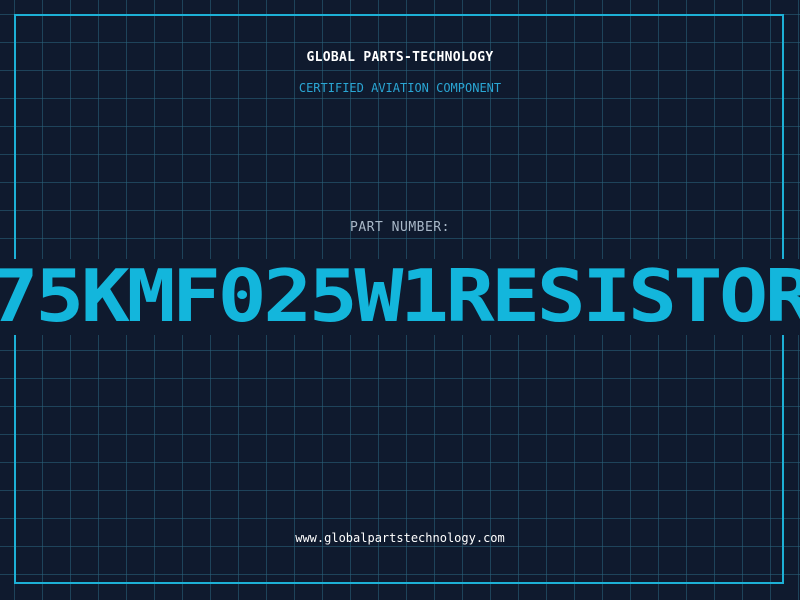  What do you see at coordinates (400, 57) in the screenshot?
I see `brand-title: GLOBAL PARTS-TECHNOLOGY` at bounding box center [400, 57].